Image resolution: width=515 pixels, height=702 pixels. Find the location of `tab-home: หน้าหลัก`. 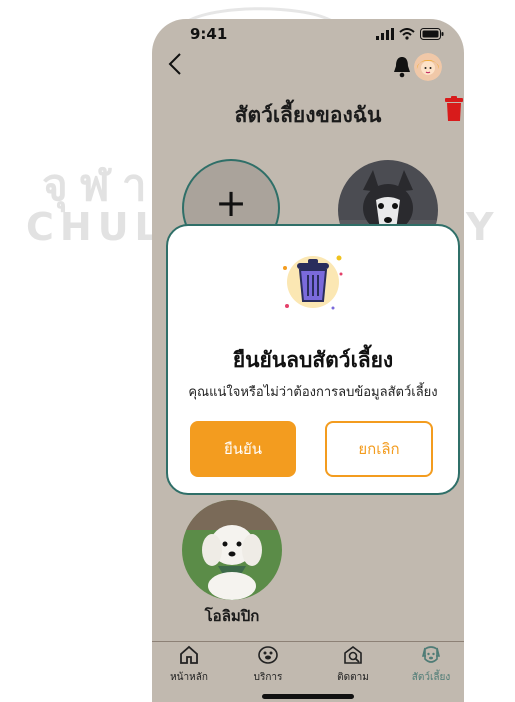

tab-home: หน้าหลัก is located at coordinates (189, 664).